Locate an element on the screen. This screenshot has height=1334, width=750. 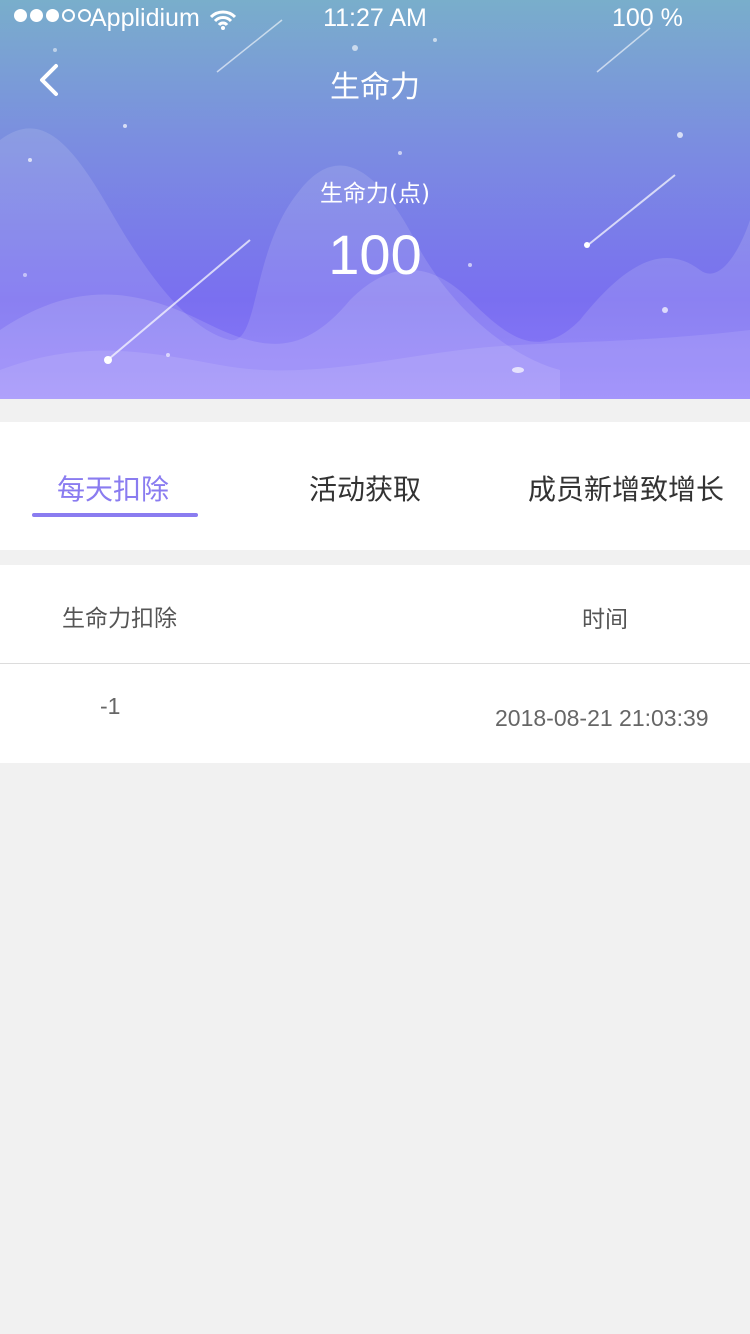
score-value: 100 is located at coordinates (375, 254).